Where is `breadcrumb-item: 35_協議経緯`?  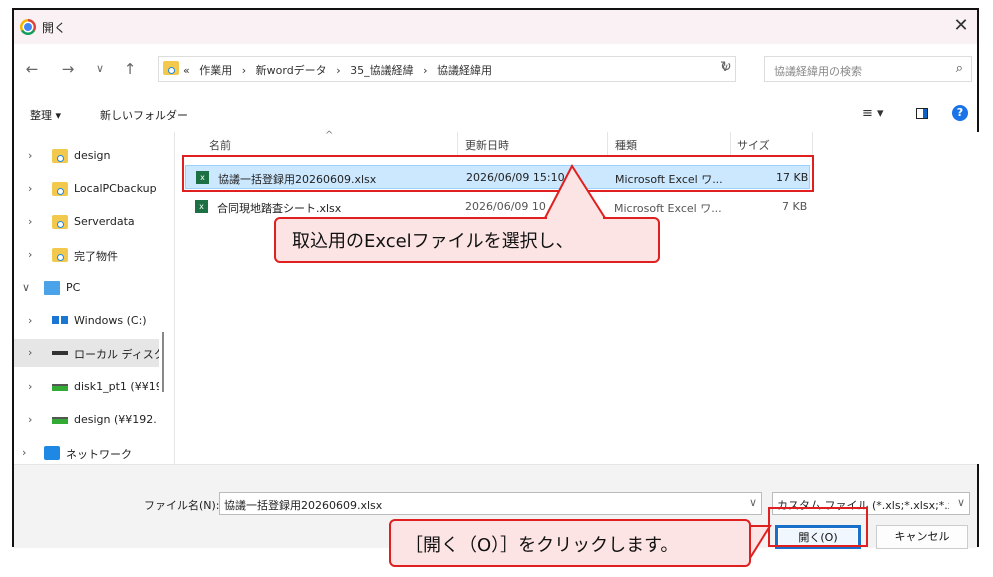 breadcrumb-item: 35_協議経緯 is located at coordinates (382, 70).